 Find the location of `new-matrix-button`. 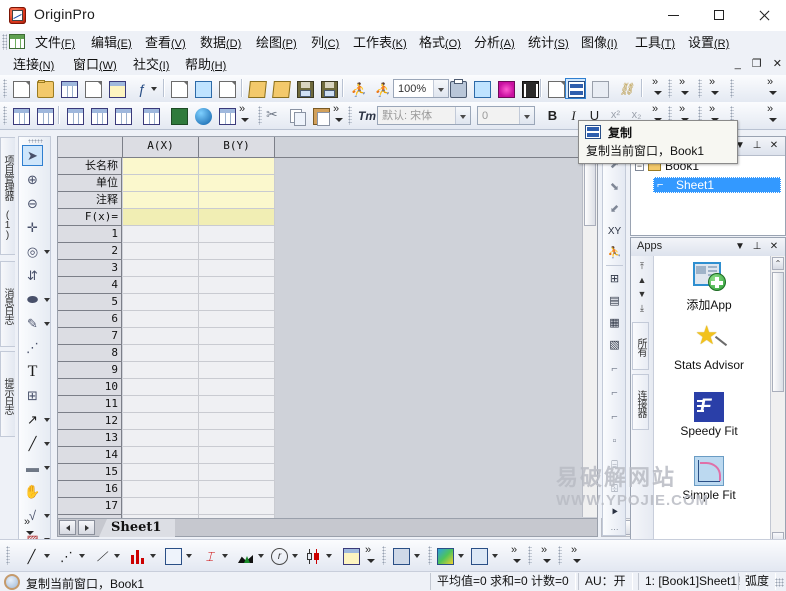

new-matrix-button is located at coordinates (116, 88).